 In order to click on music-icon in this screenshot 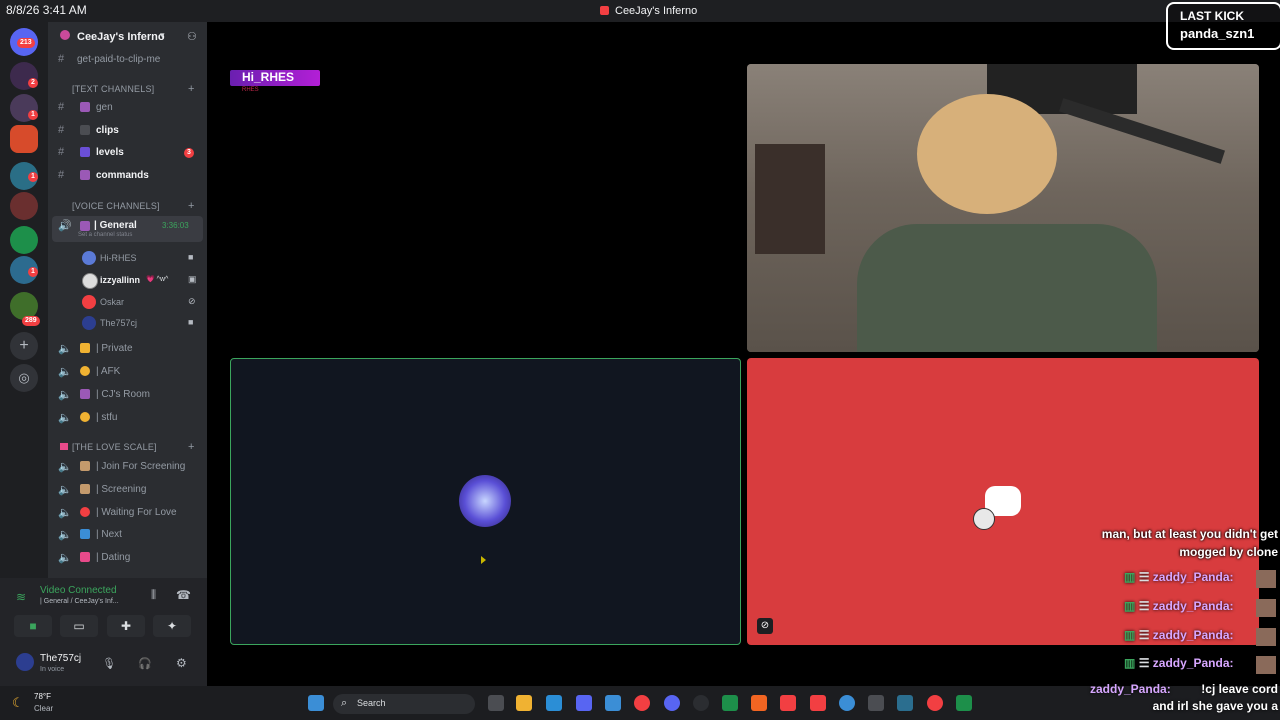, I will do `click(788, 703)`.